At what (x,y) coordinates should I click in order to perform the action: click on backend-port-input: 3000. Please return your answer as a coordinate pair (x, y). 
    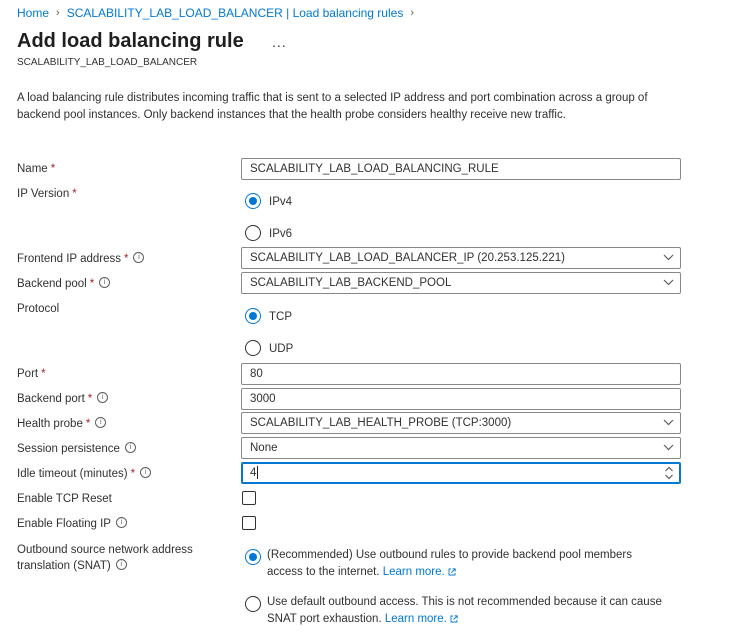
    Looking at the image, I should click on (461, 399).